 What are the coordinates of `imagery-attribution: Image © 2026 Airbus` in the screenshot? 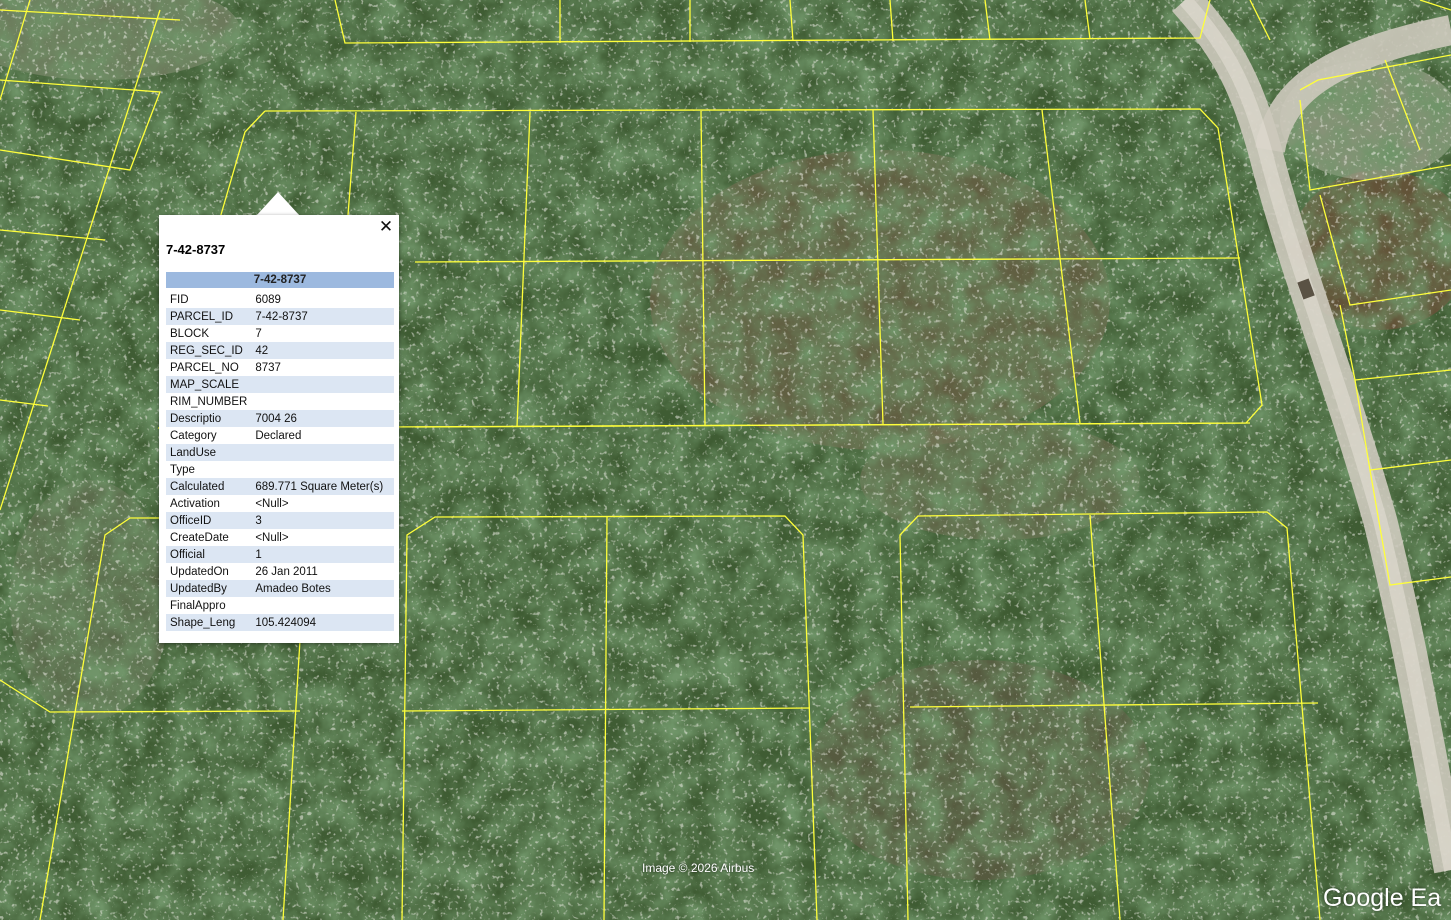 It's located at (698, 868).